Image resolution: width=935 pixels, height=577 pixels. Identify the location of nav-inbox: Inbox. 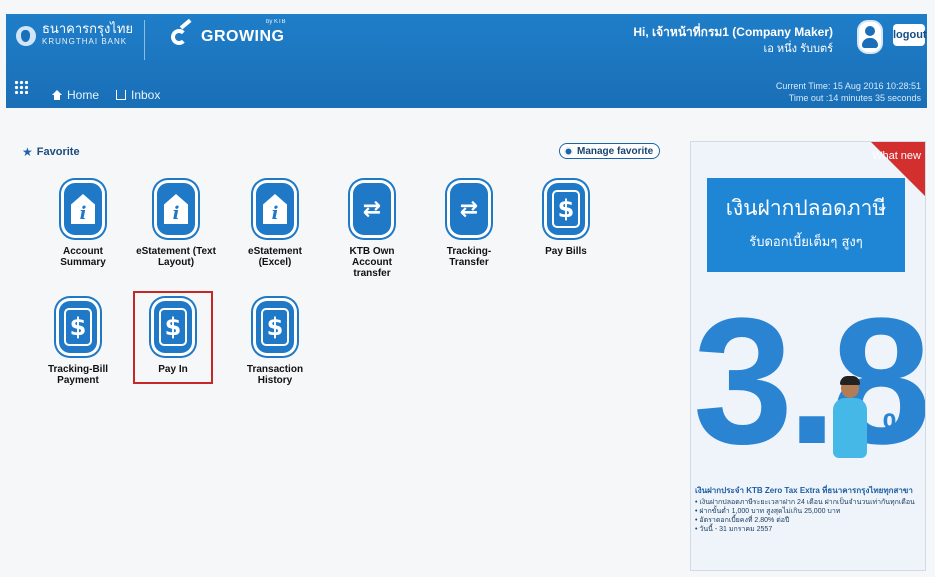
(138, 95).